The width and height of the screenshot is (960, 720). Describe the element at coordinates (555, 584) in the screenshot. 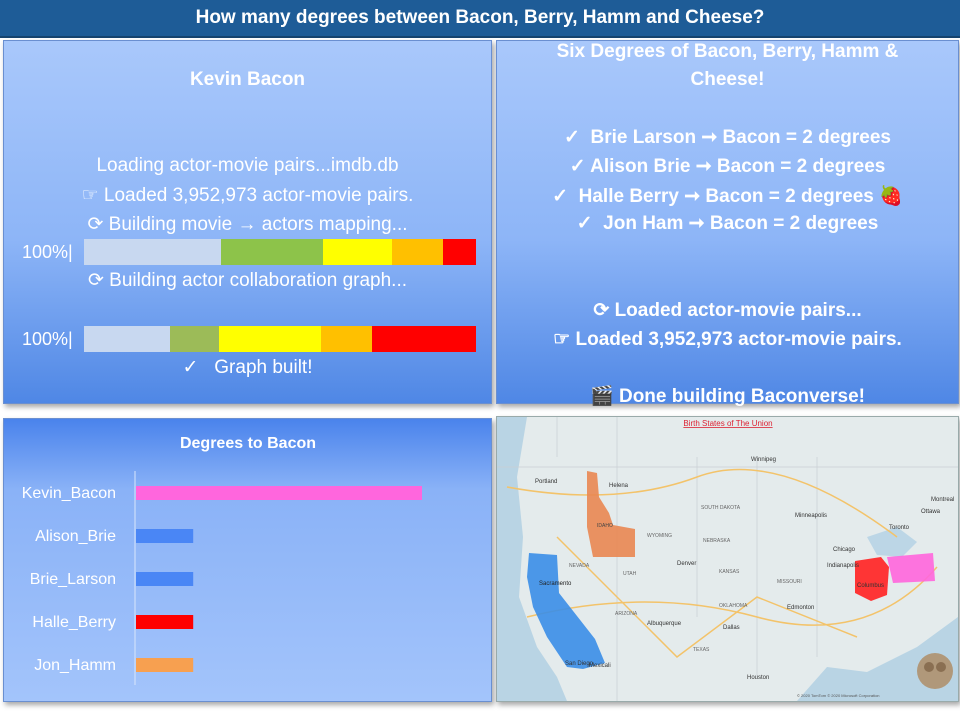

I see `map-label: Sacramento` at that location.